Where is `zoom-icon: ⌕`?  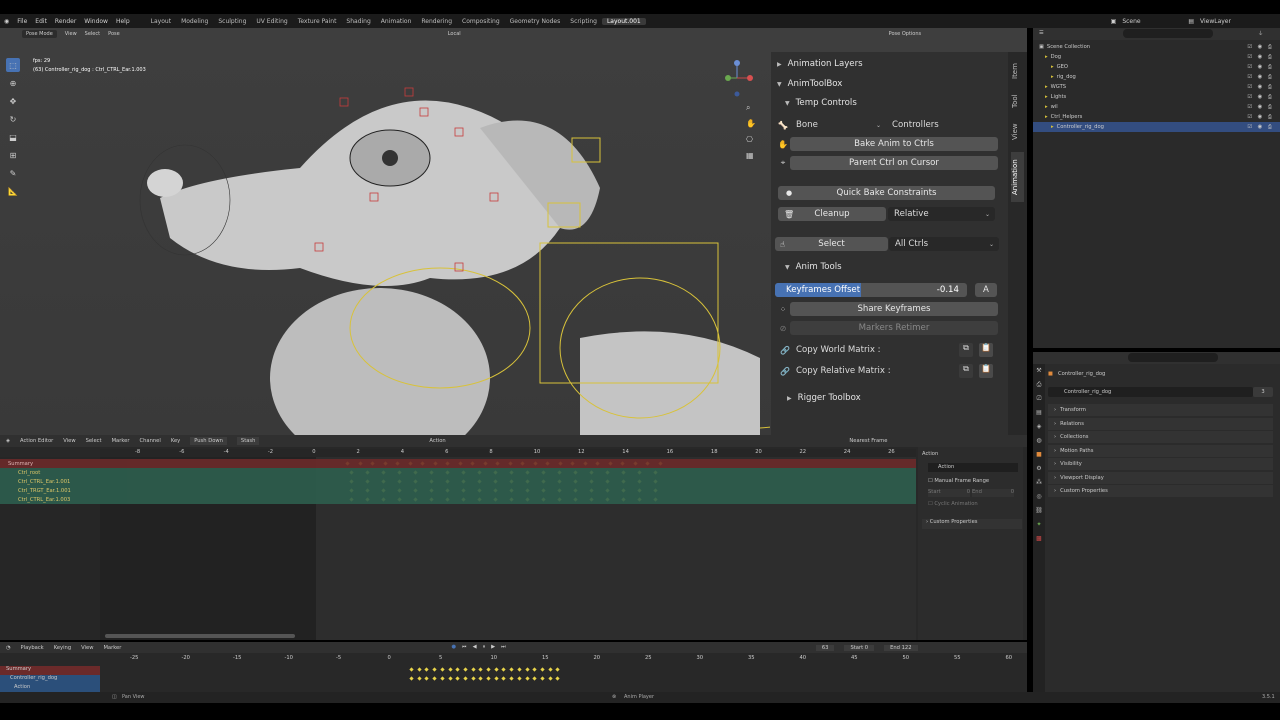
zoom-icon: ⌕ is located at coordinates (751, 108).